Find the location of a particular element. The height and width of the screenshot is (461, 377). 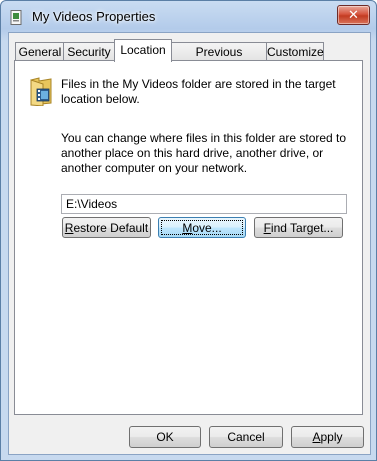

apply-button: Apply is located at coordinates (327, 437).